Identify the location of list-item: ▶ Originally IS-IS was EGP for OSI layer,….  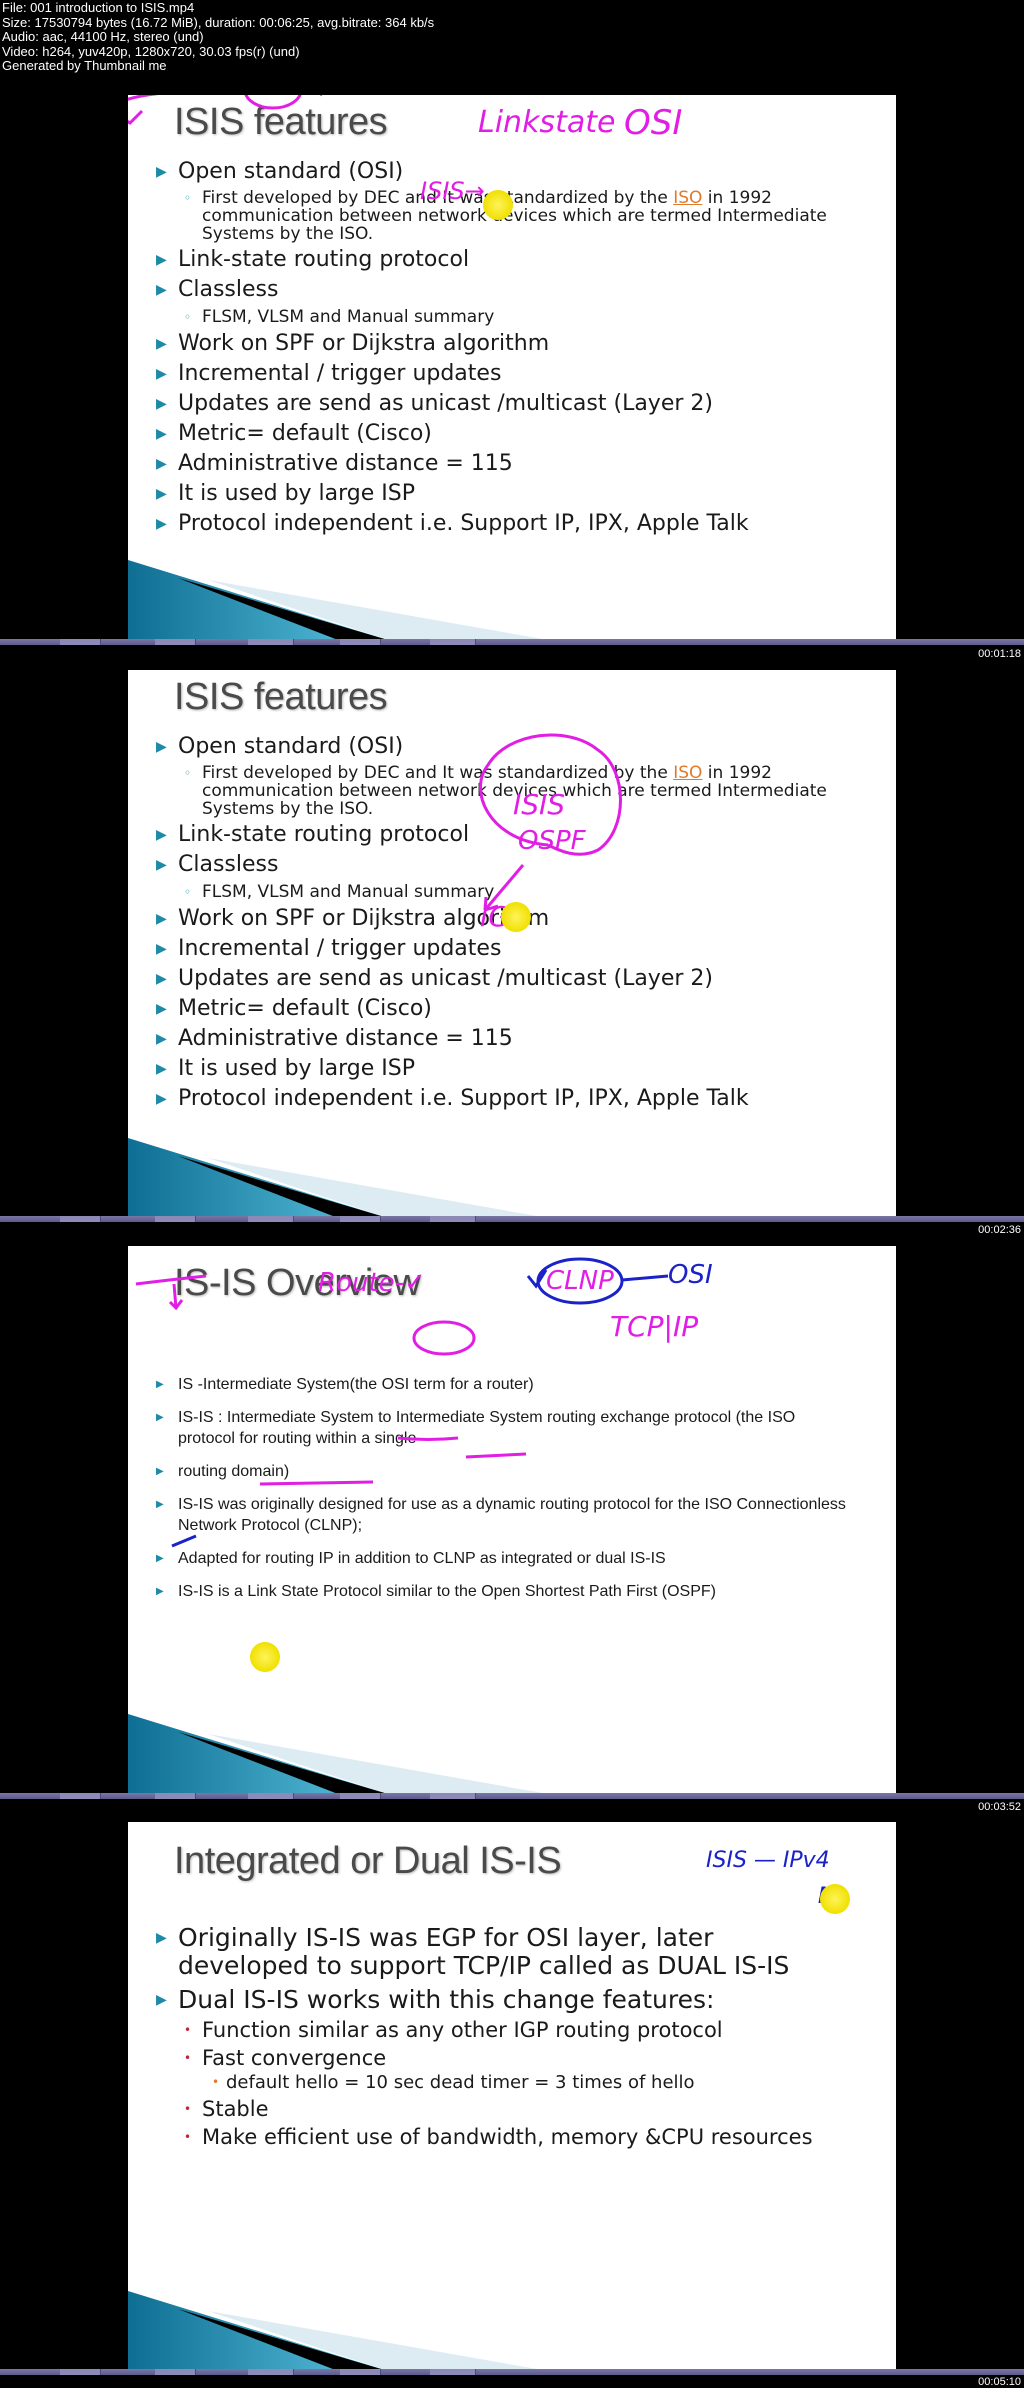
(473, 1951).